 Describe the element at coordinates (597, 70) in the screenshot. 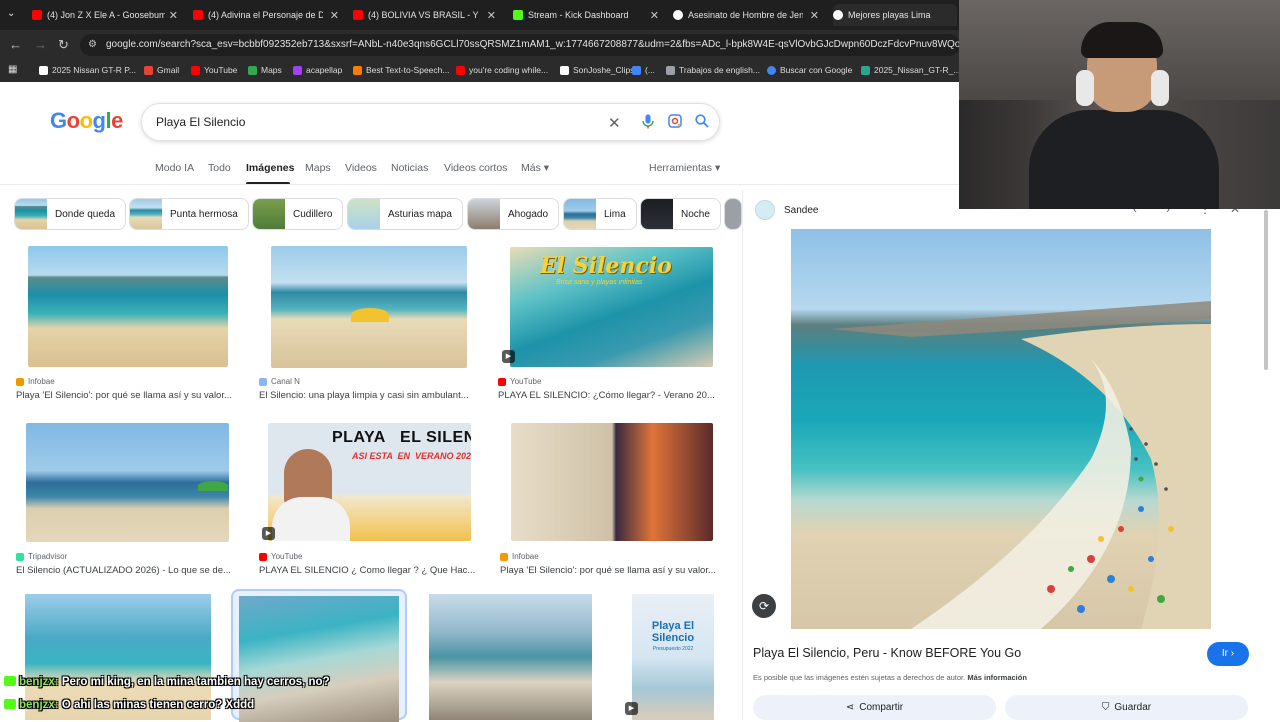

I see `bookmark-item: SonJoshe_Clips` at that location.